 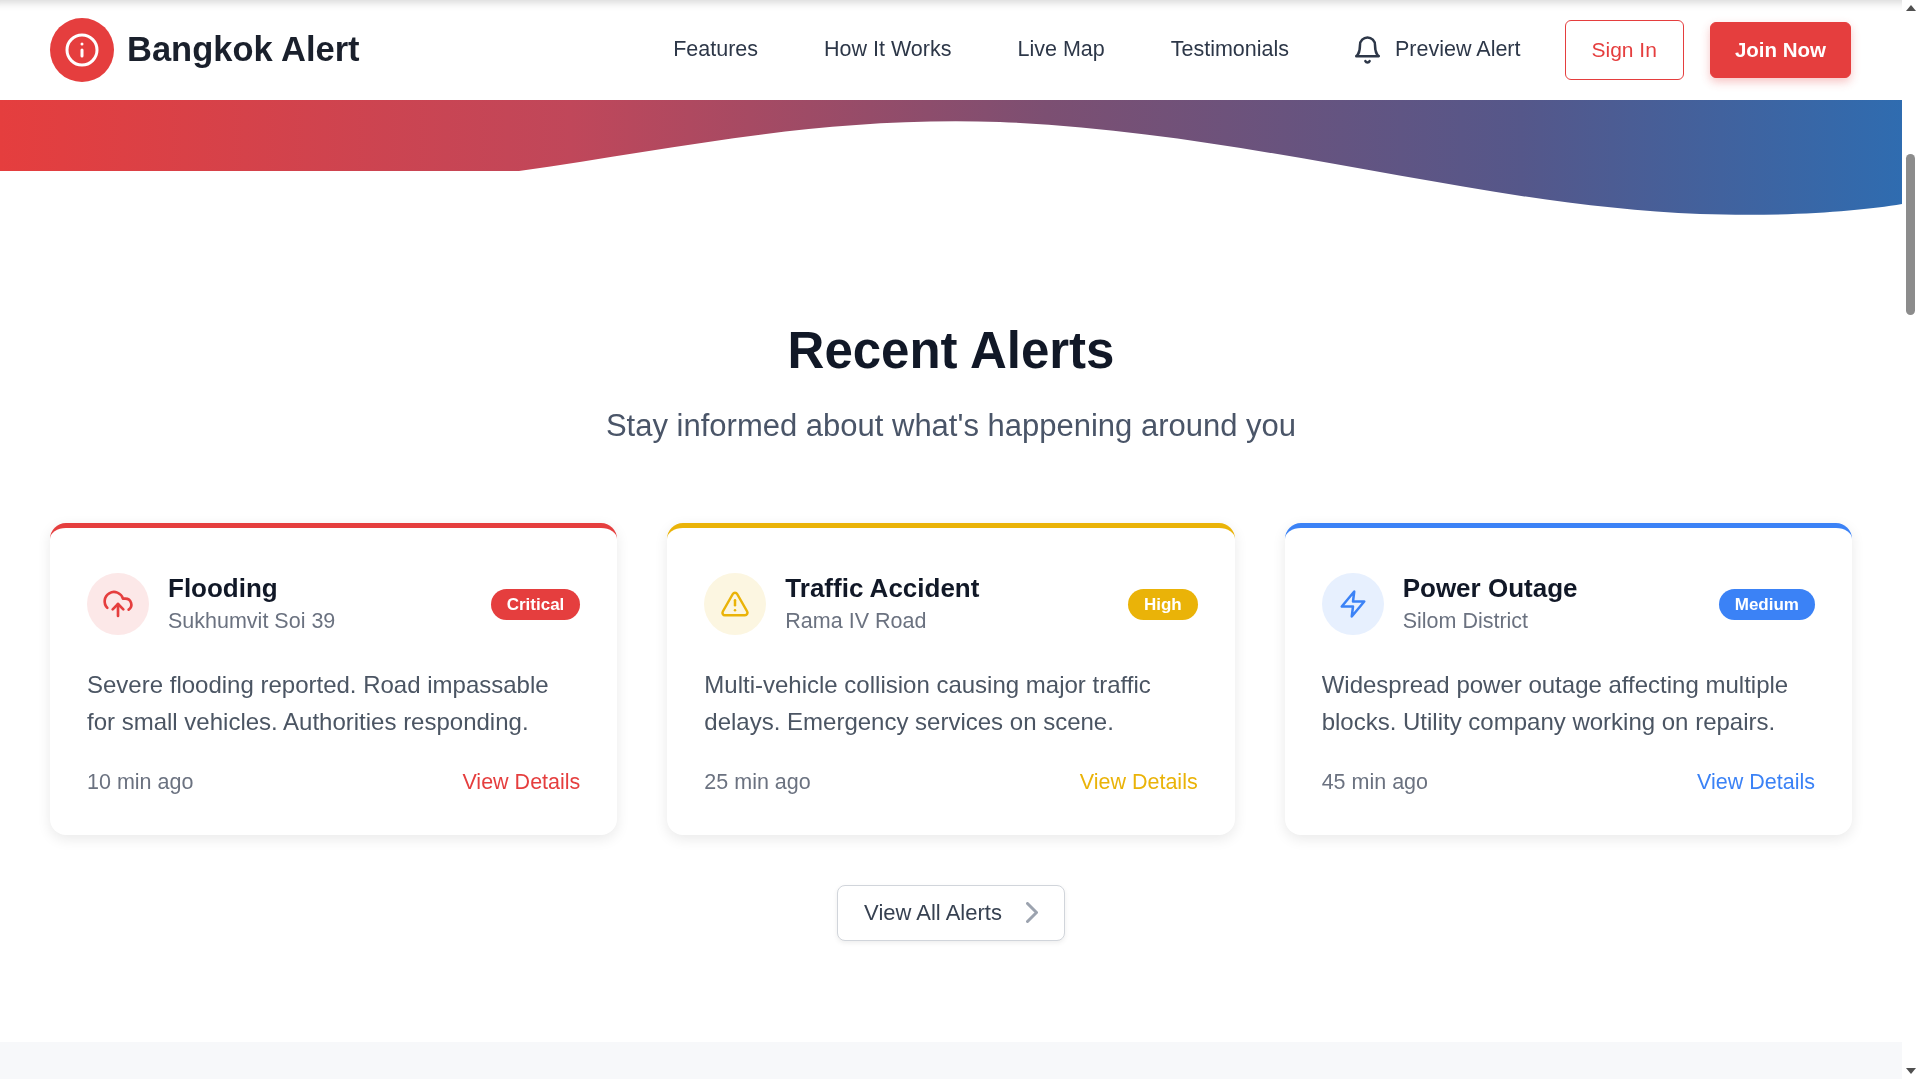 What do you see at coordinates (1910, 1071) in the screenshot?
I see `scroll-down-icon` at bounding box center [1910, 1071].